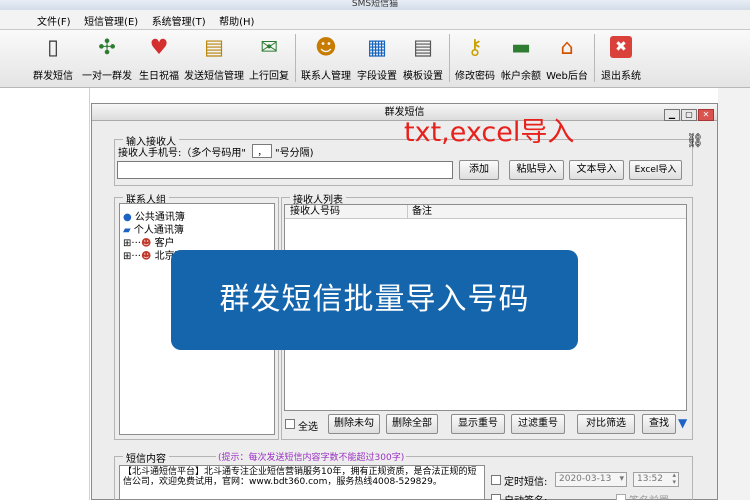 The height and width of the screenshot is (500, 750). What do you see at coordinates (621, 479) in the screenshot?
I see `chevron-down-icon: ▾` at bounding box center [621, 479].